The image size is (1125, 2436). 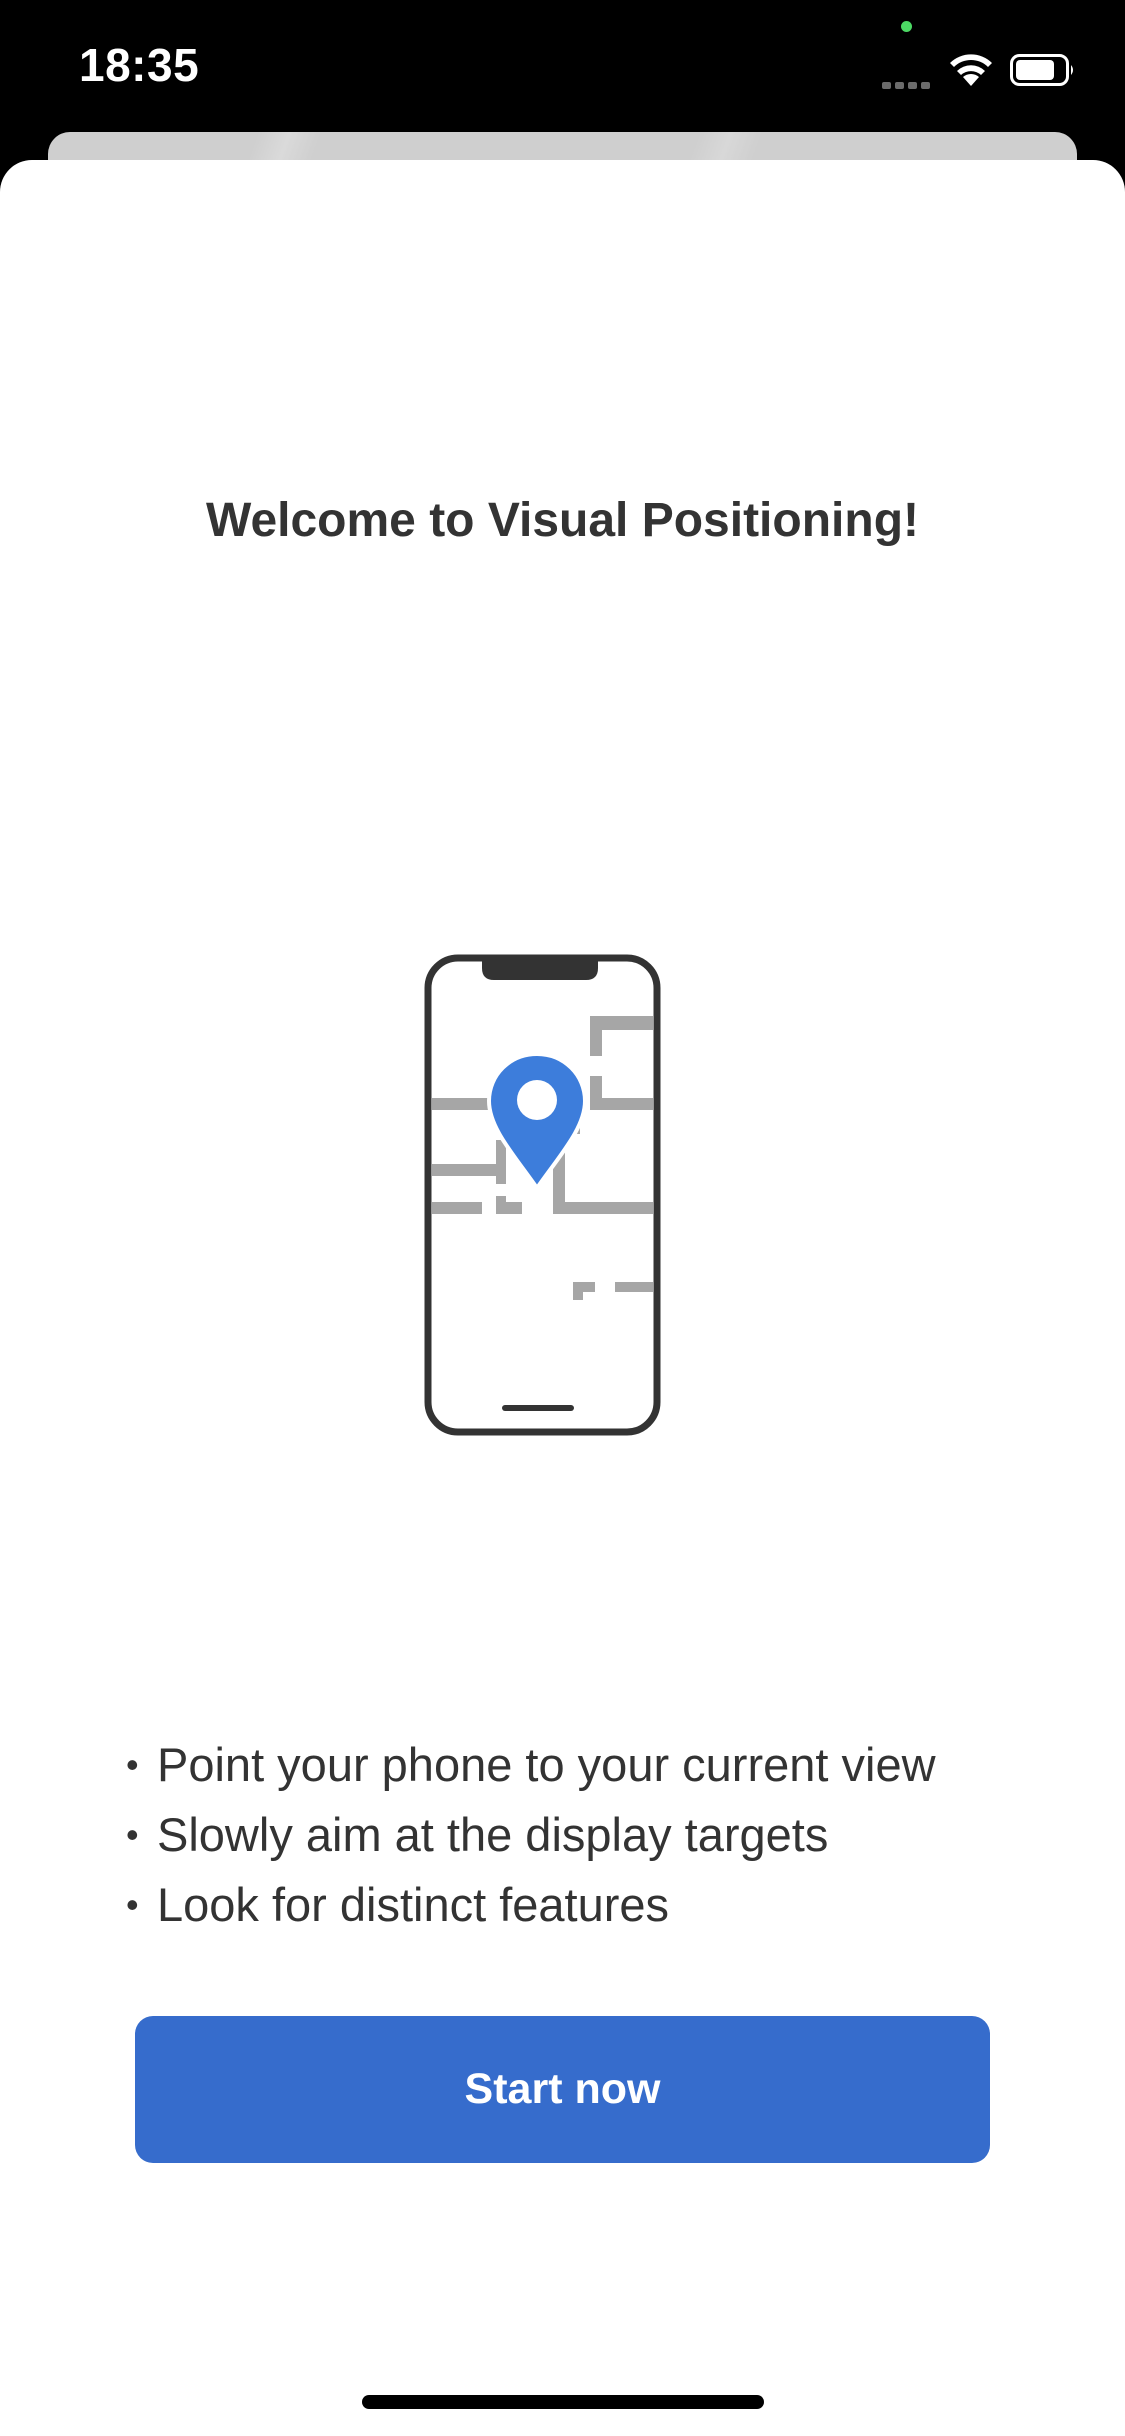 I want to click on phone-map-pin-icon, so click(x=542, y=1195).